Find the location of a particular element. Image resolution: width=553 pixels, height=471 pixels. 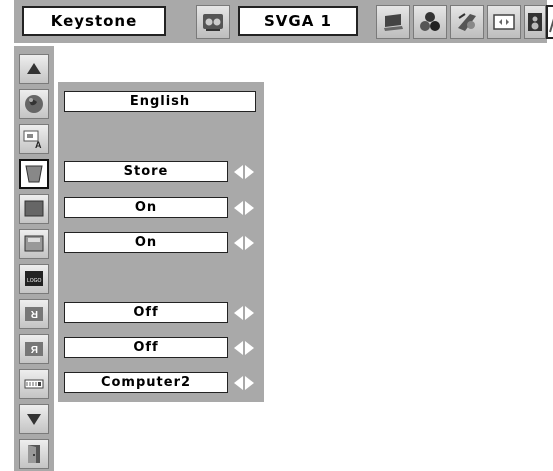

rear-mirror-icon: R is located at coordinates (34, 349).